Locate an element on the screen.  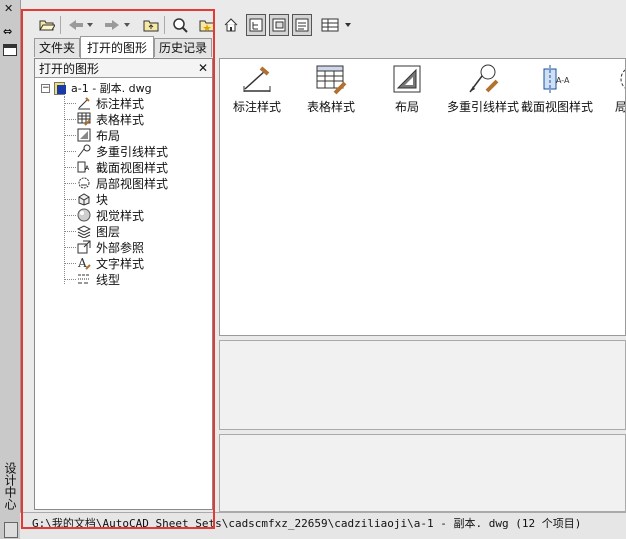
collapse-icon: − is located at coordinates (45, 88).